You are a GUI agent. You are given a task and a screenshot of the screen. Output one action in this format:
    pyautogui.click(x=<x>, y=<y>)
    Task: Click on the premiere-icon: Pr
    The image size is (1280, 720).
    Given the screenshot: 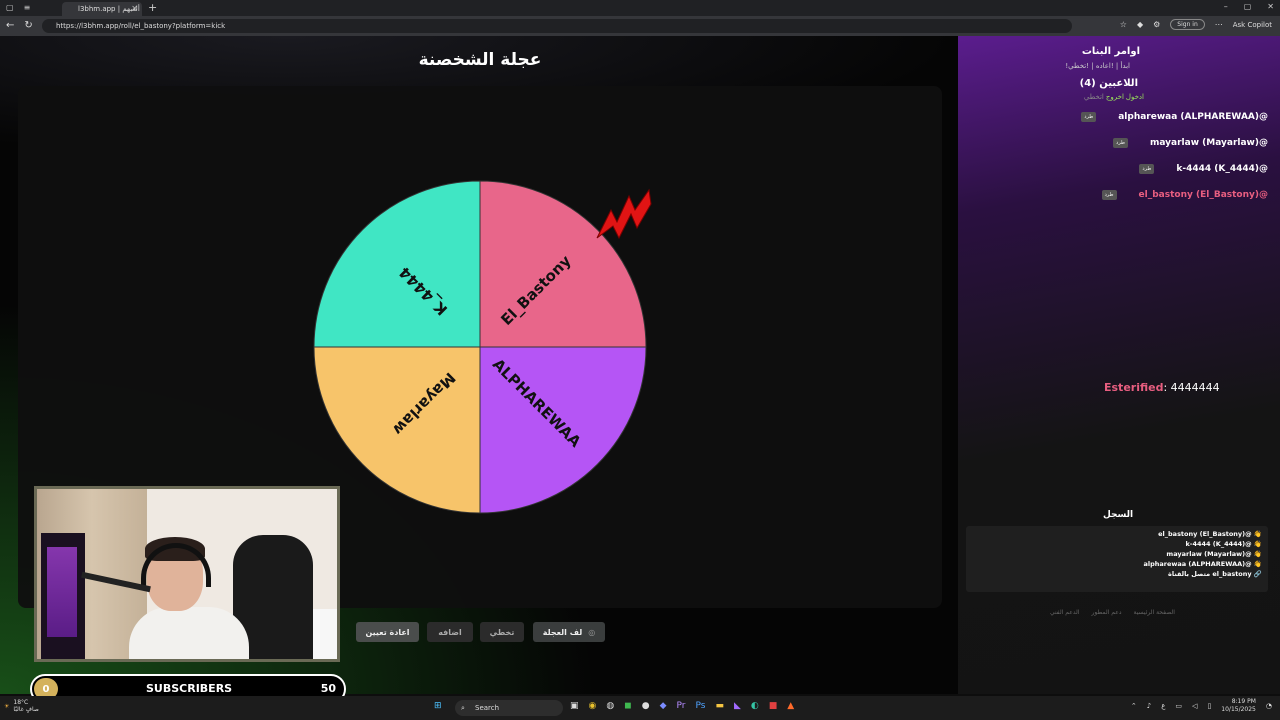 What is the action you would take?
    pyautogui.click(x=681, y=706)
    